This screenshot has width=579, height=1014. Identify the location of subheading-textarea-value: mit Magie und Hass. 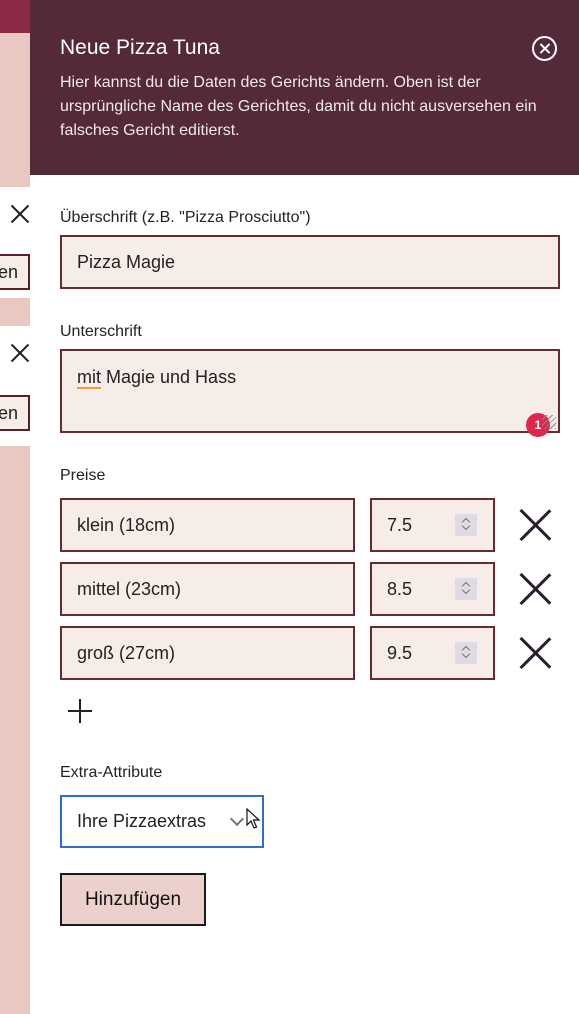
(157, 378).